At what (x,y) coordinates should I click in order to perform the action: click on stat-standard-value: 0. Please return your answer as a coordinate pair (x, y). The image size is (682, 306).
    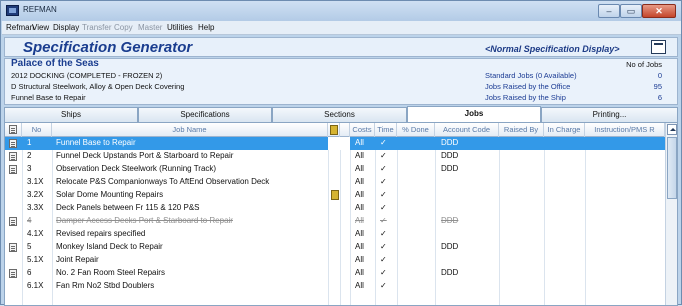
    Looking at the image, I should click on (659, 75).